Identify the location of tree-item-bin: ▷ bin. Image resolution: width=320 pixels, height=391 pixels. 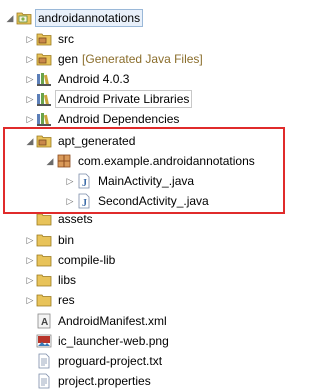
(50, 240).